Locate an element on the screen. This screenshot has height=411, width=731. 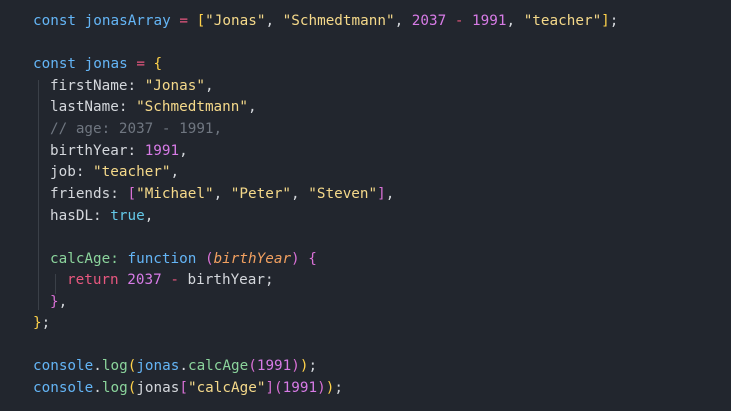
code-line-14: }, is located at coordinates (58, 303).